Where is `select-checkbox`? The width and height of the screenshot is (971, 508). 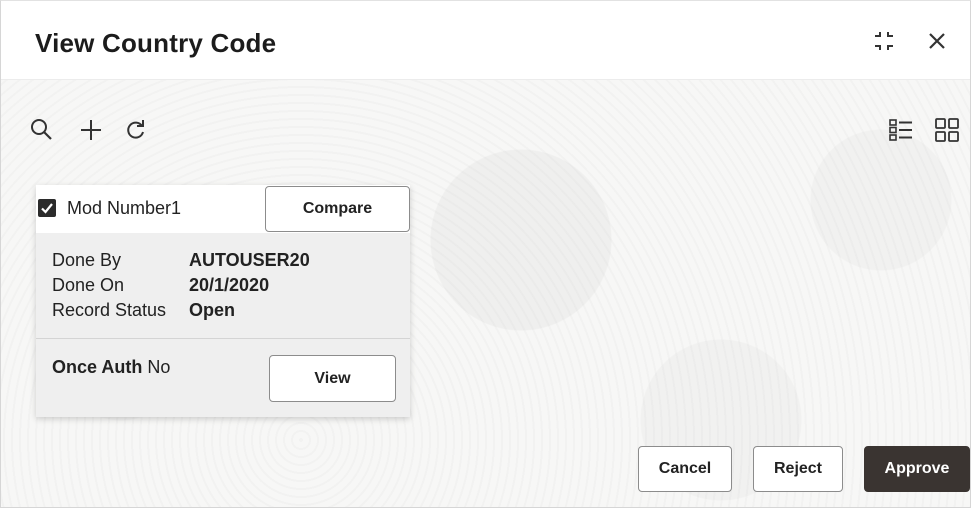
select-checkbox is located at coordinates (47, 208).